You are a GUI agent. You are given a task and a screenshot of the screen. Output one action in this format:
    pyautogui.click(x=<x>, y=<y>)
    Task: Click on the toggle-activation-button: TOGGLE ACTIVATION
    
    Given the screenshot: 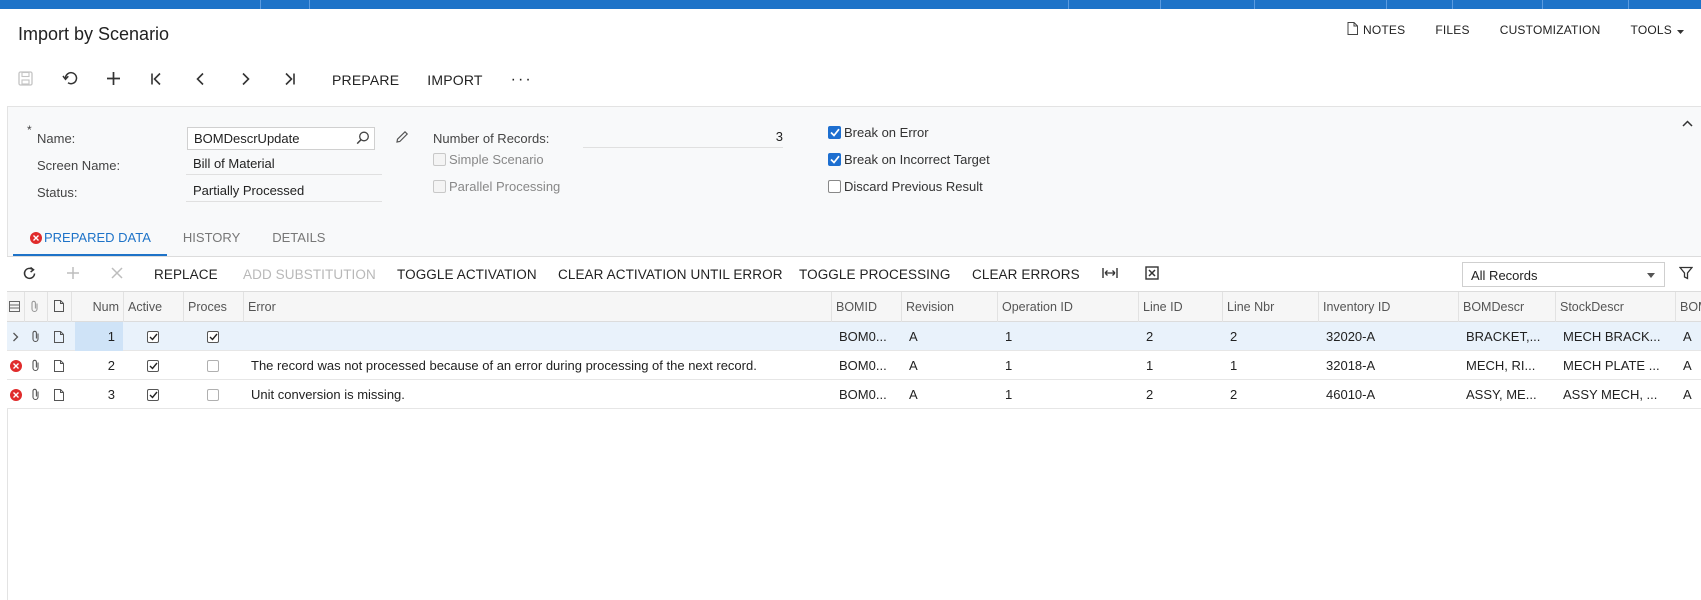 What is the action you would take?
    pyautogui.click(x=467, y=274)
    